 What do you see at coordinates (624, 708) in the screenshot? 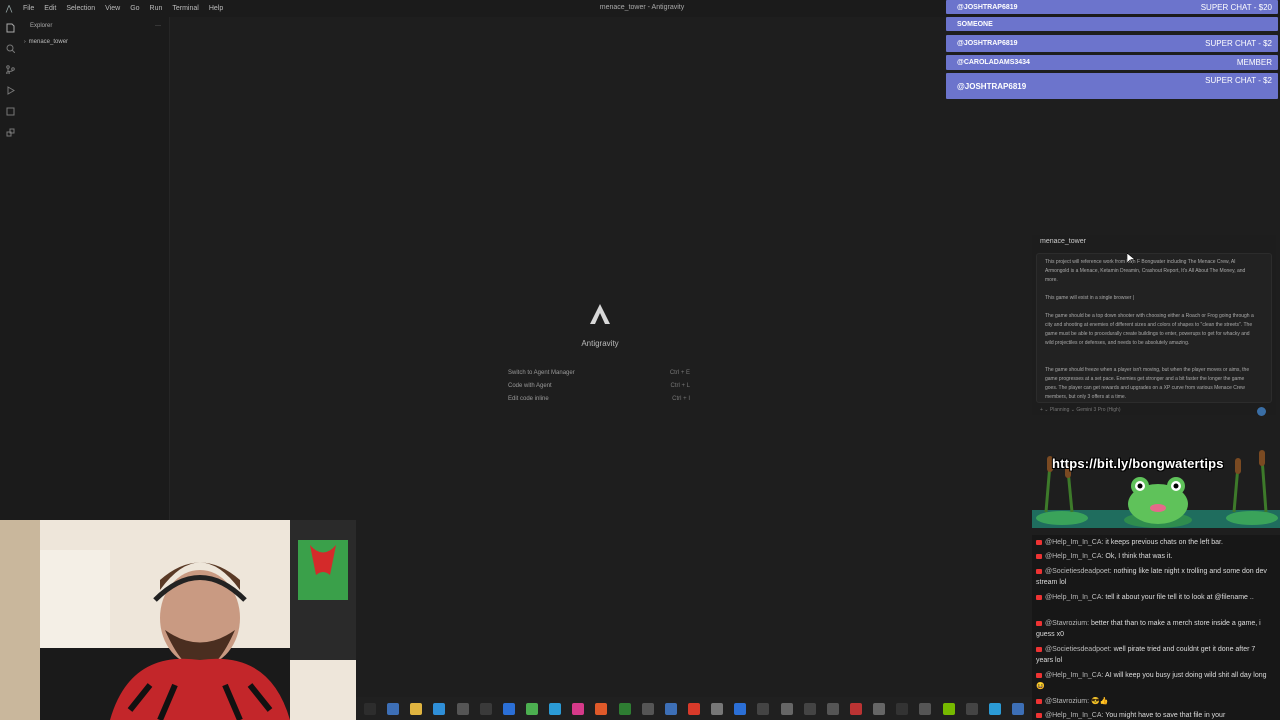
I see `excel-icon` at bounding box center [624, 708].